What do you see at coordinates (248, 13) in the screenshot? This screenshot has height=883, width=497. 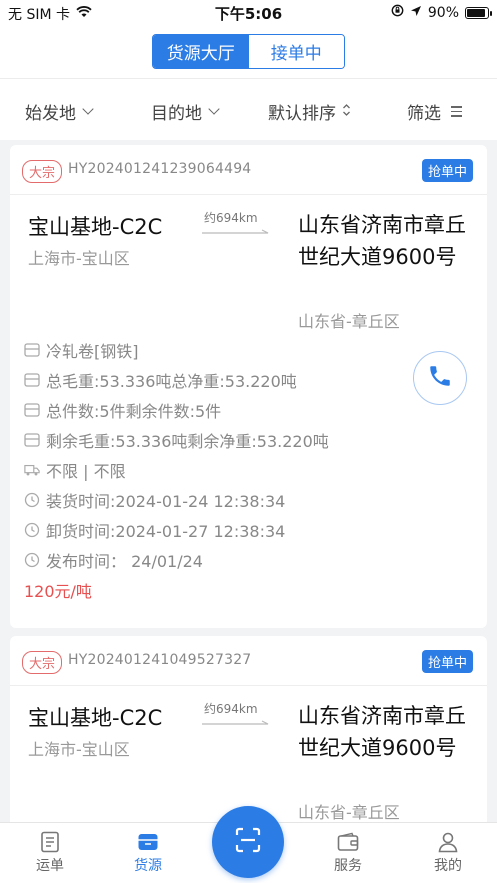 I see `status-bar: 无 SIM 卡 下午5:06 90%` at bounding box center [248, 13].